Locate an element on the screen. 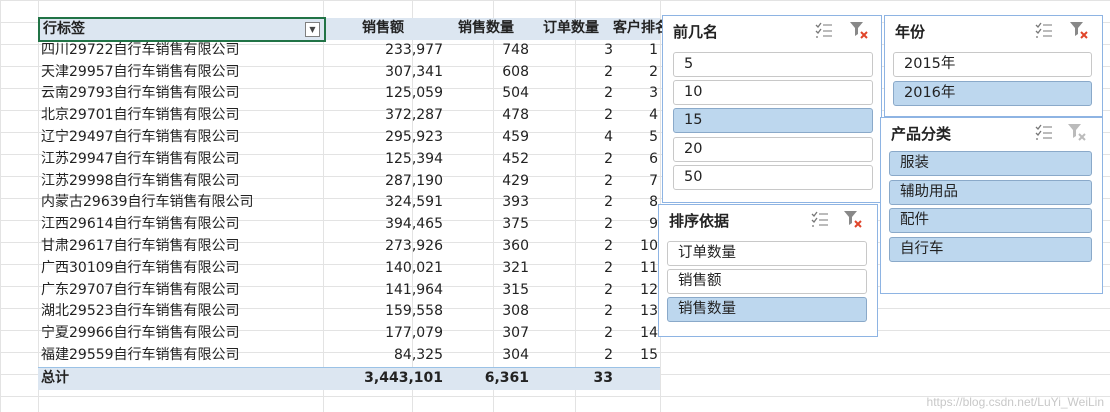 The height and width of the screenshot is (412, 1110). cell-name: 内蒙古29639自行车销售有限公司 is located at coordinates (183, 203).